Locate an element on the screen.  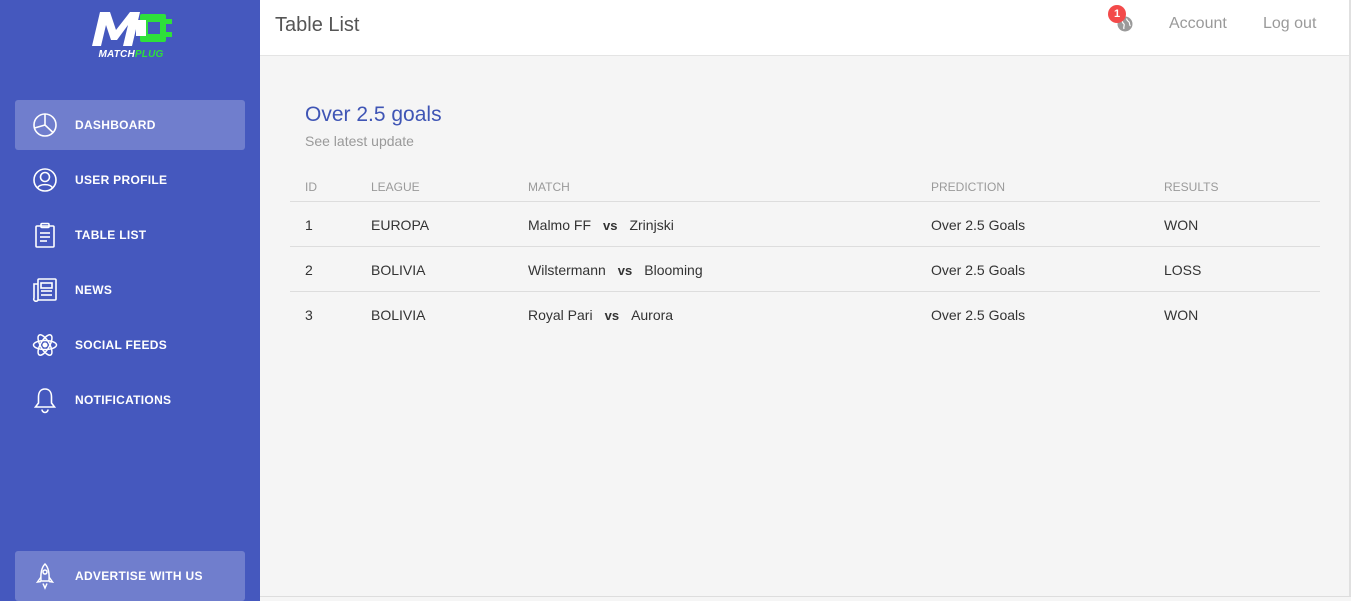
sidebar-item-advertise: ADVERTISE WITH US is located at coordinates (130, 576).